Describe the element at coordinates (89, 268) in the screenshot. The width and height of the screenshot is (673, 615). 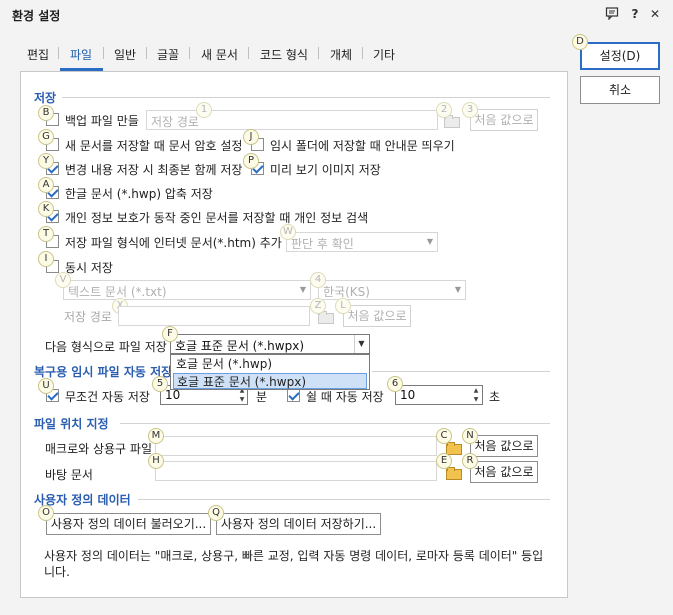
I see `simul-save-label: 동시 저장` at that location.